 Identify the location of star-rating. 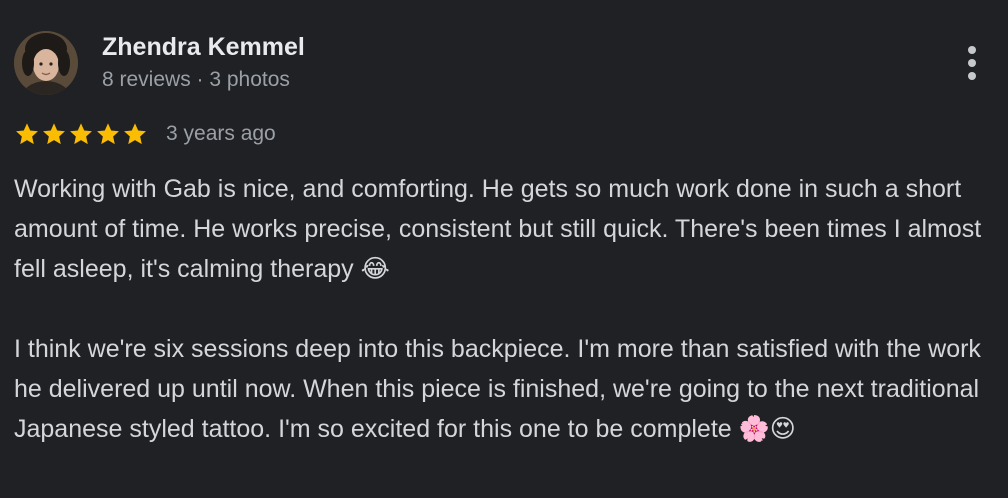
(81, 134).